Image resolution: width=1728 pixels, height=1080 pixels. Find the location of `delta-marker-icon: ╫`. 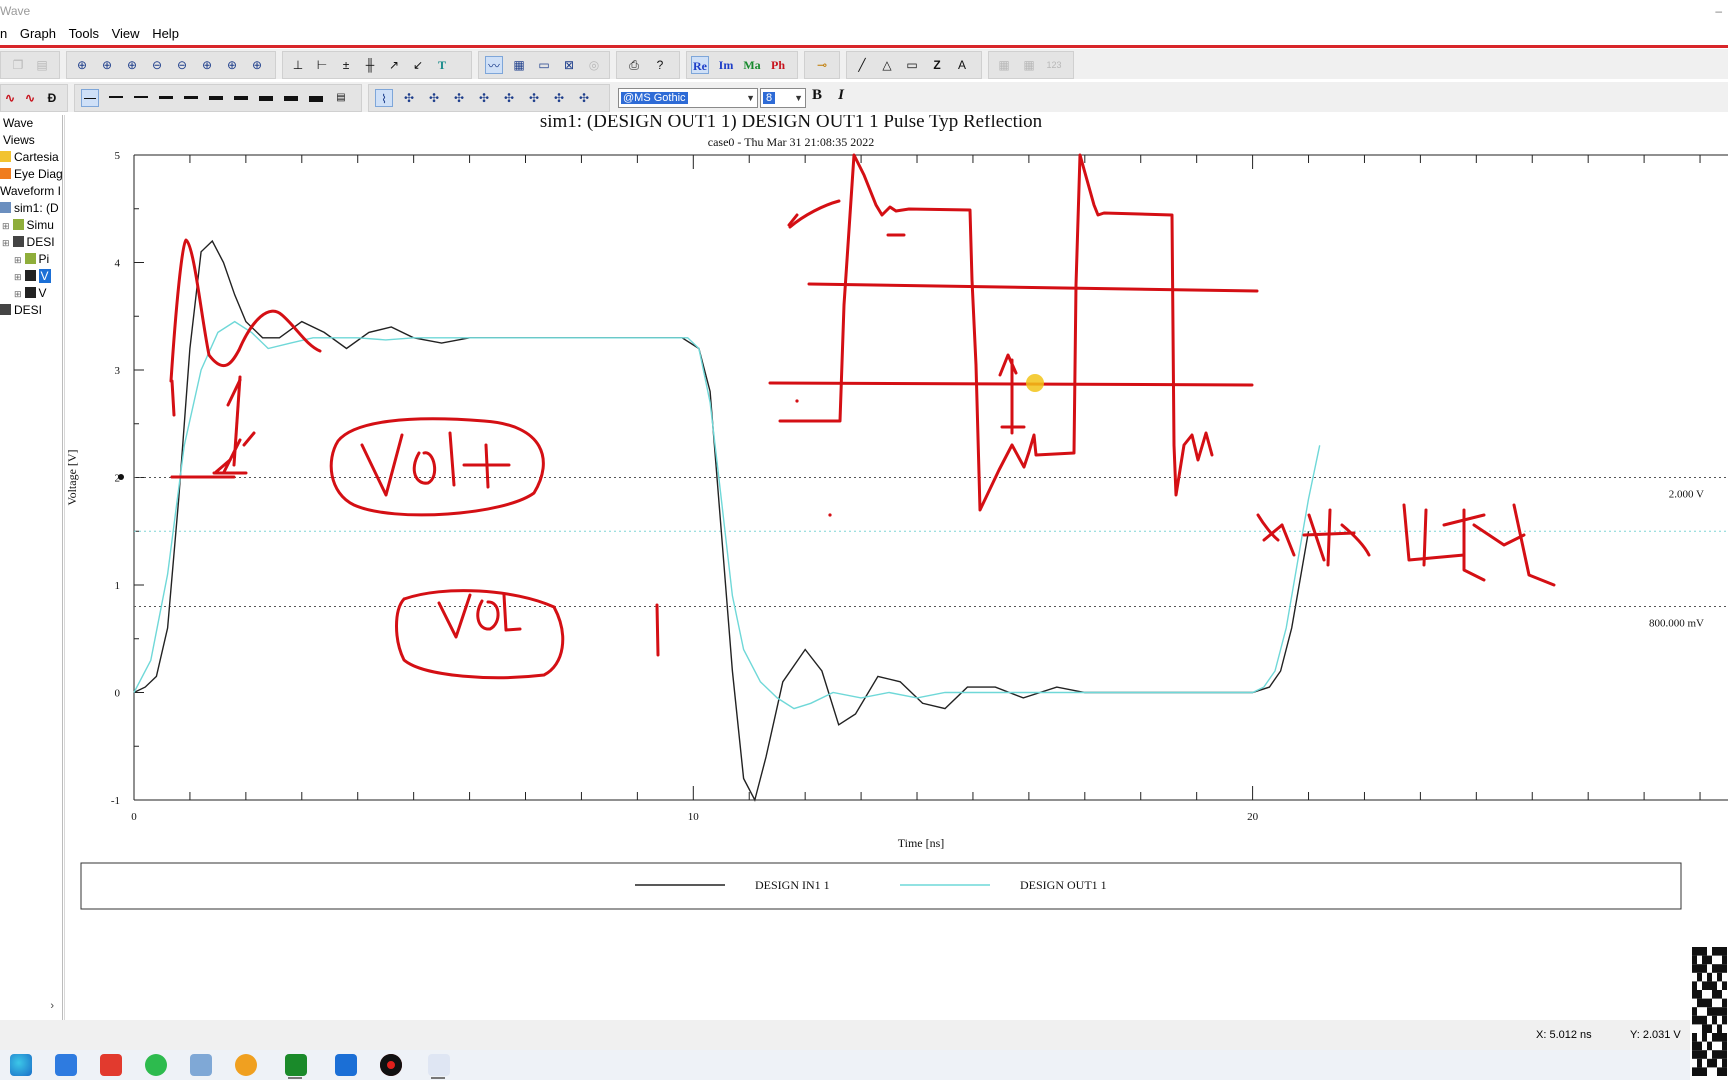

delta-marker-icon: ╫ is located at coordinates (370, 65).